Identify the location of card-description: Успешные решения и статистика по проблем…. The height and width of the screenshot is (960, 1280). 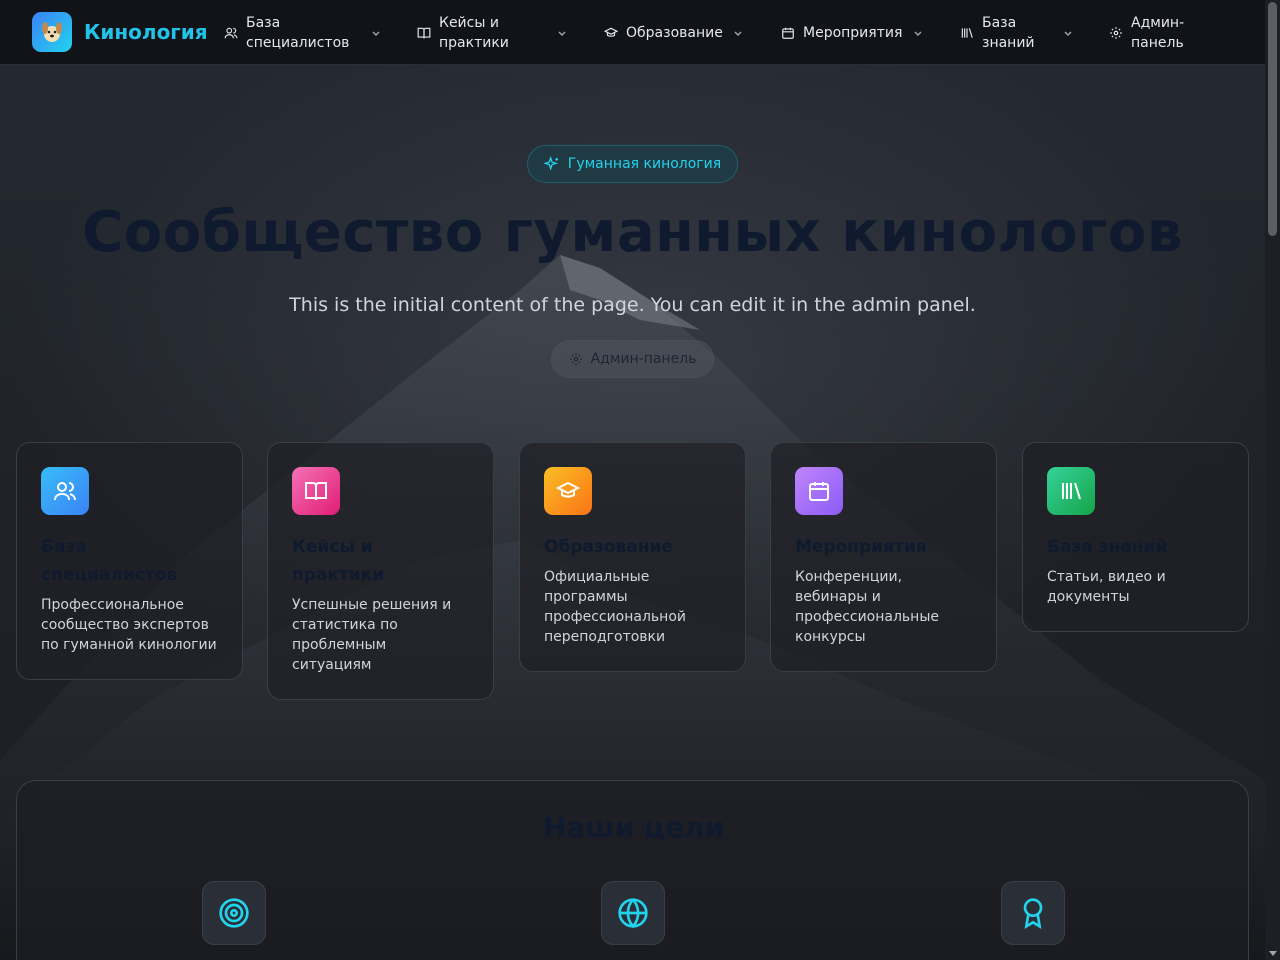
(372, 635).